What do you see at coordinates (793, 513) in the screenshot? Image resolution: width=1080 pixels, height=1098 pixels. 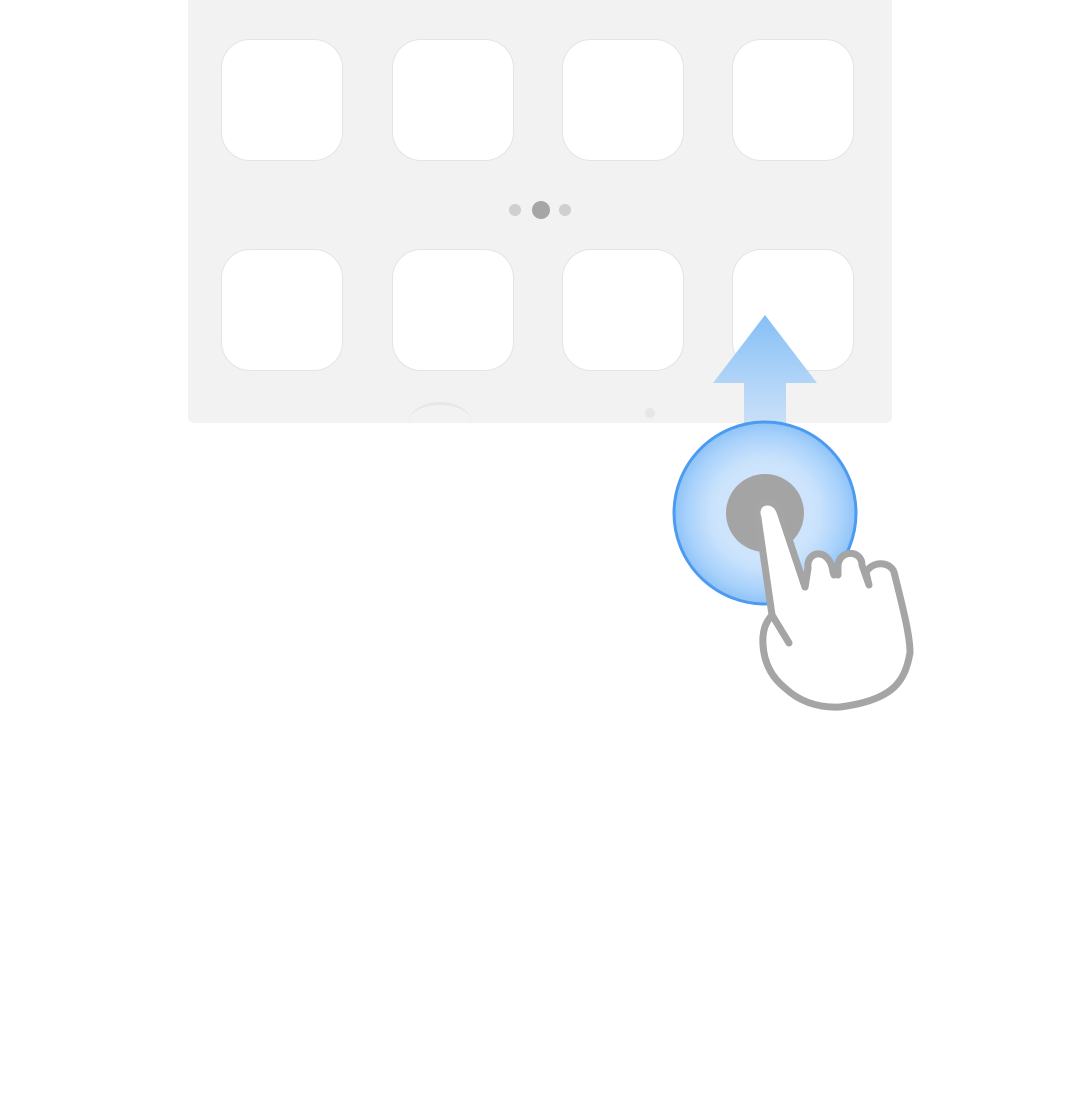 I see `swipe-up-gesture` at bounding box center [793, 513].